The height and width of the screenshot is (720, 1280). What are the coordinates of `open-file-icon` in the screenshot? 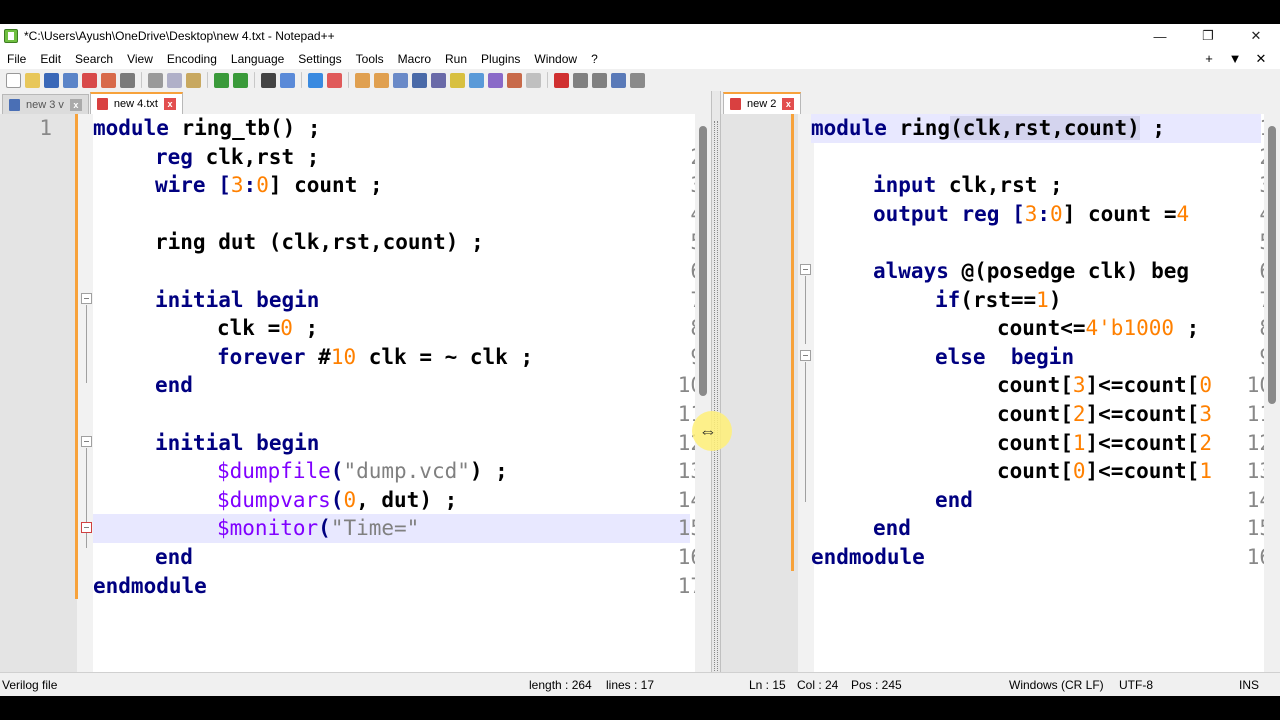 It's located at (32, 80).